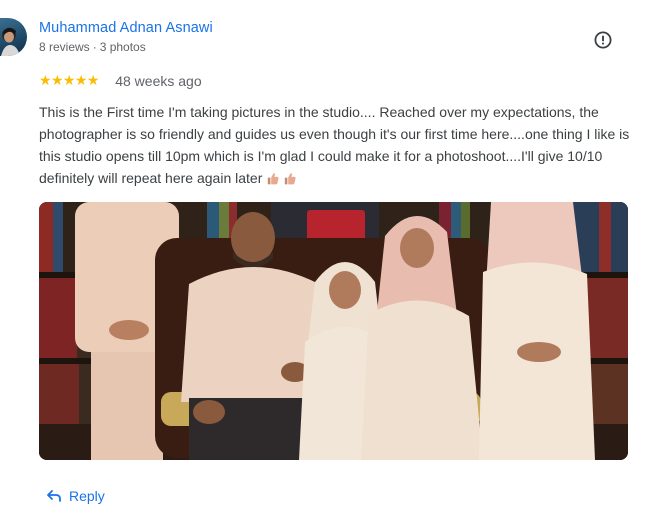 The height and width of the screenshot is (524, 655). I want to click on report-icon, so click(603, 40).